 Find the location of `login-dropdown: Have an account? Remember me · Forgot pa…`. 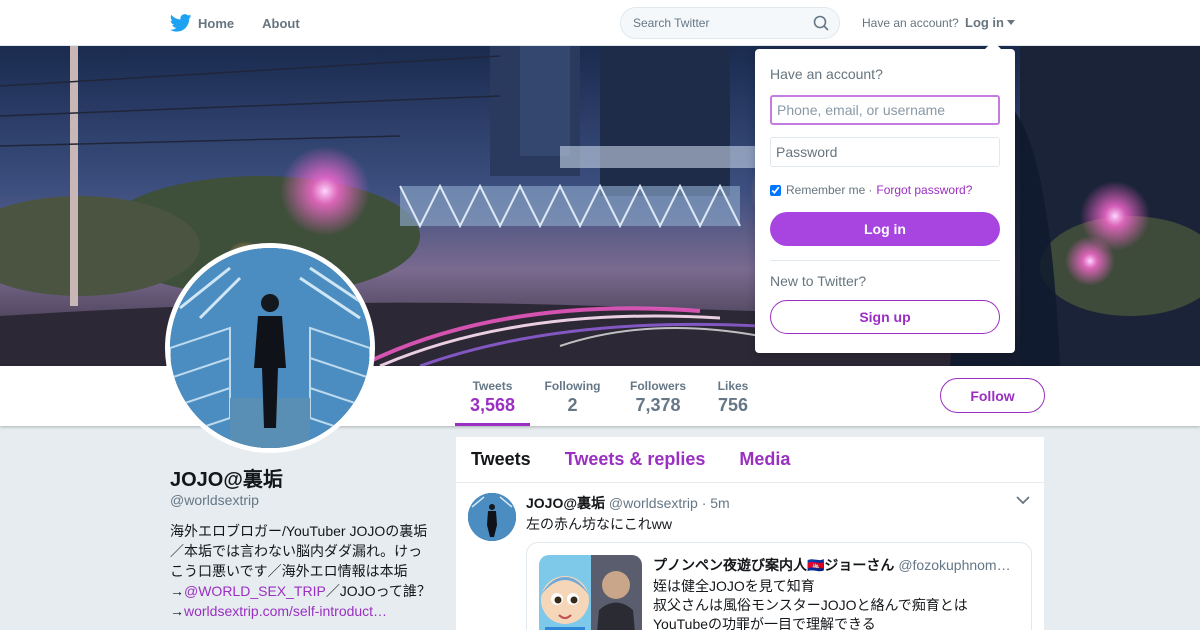

login-dropdown: Have an account? Remember me · Forgot pa… is located at coordinates (885, 197).